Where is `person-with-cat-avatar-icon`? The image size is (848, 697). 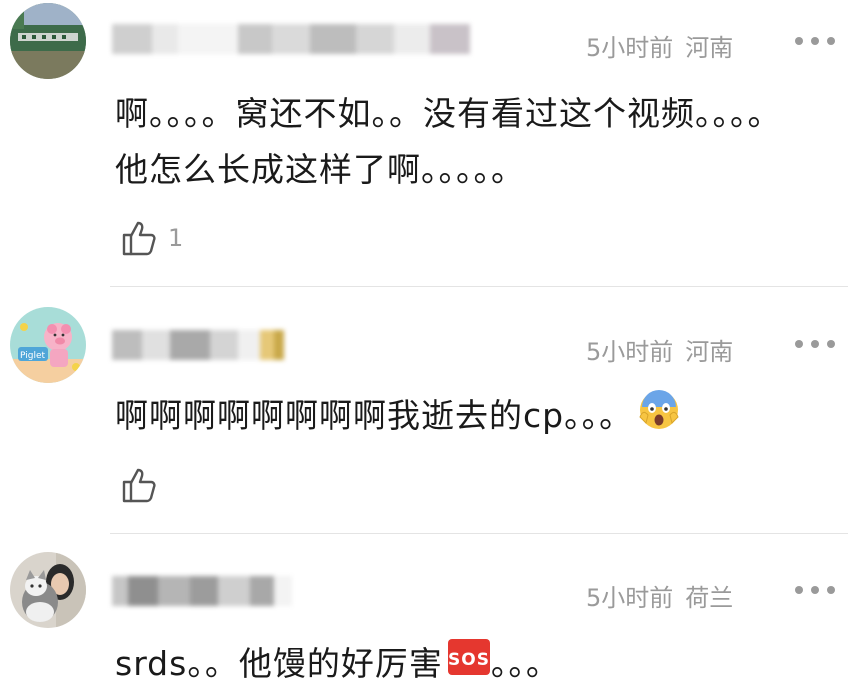
person-with-cat-avatar-icon is located at coordinates (48, 590).